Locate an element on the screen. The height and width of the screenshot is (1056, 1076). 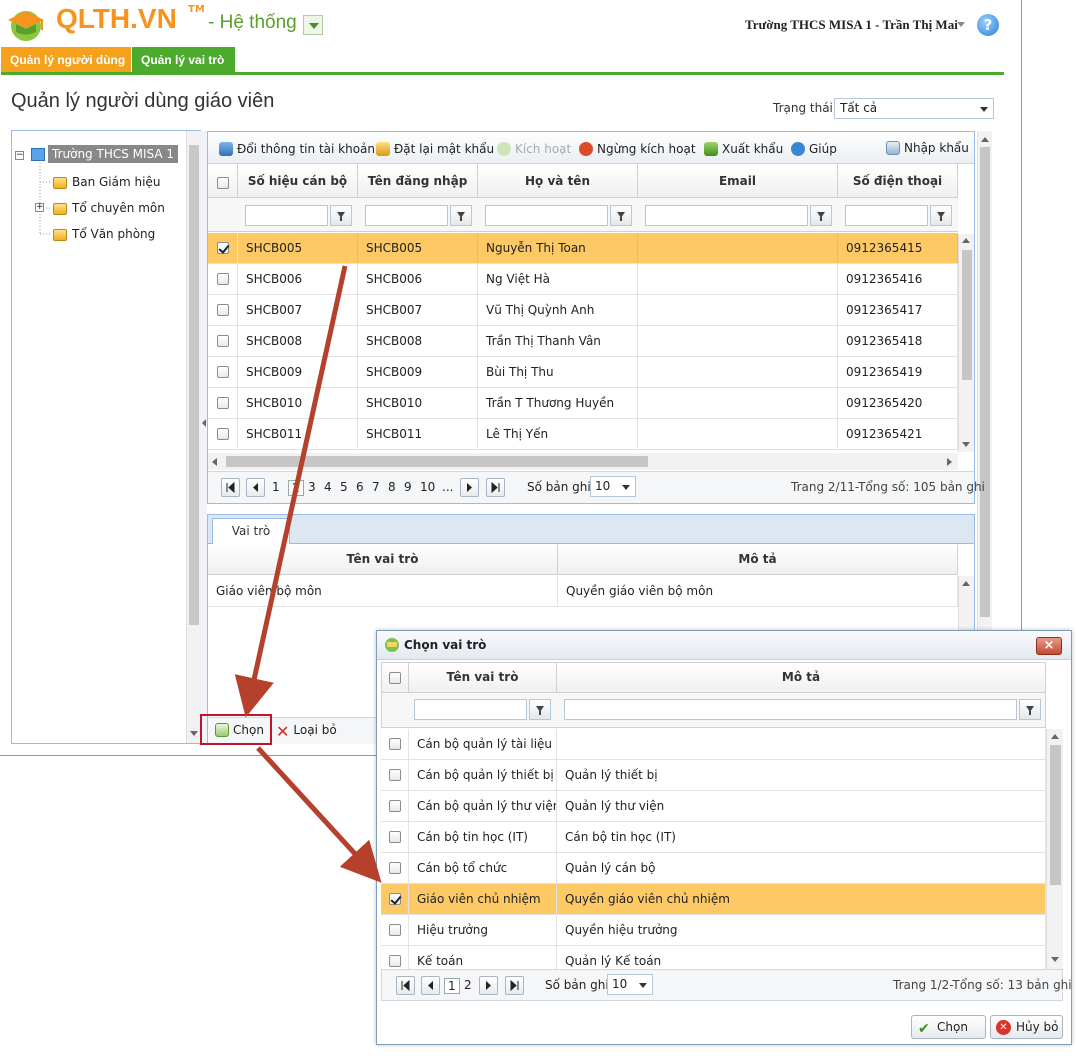
tab-user-management: Quản lý người dùng is located at coordinates (66, 60).